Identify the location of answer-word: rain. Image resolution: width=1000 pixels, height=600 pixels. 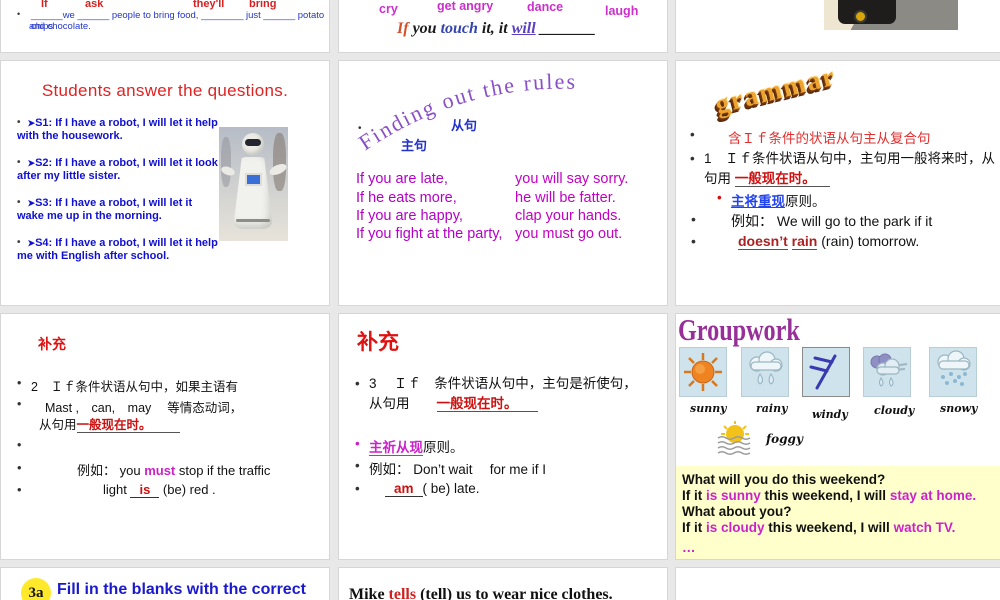
(804, 241).